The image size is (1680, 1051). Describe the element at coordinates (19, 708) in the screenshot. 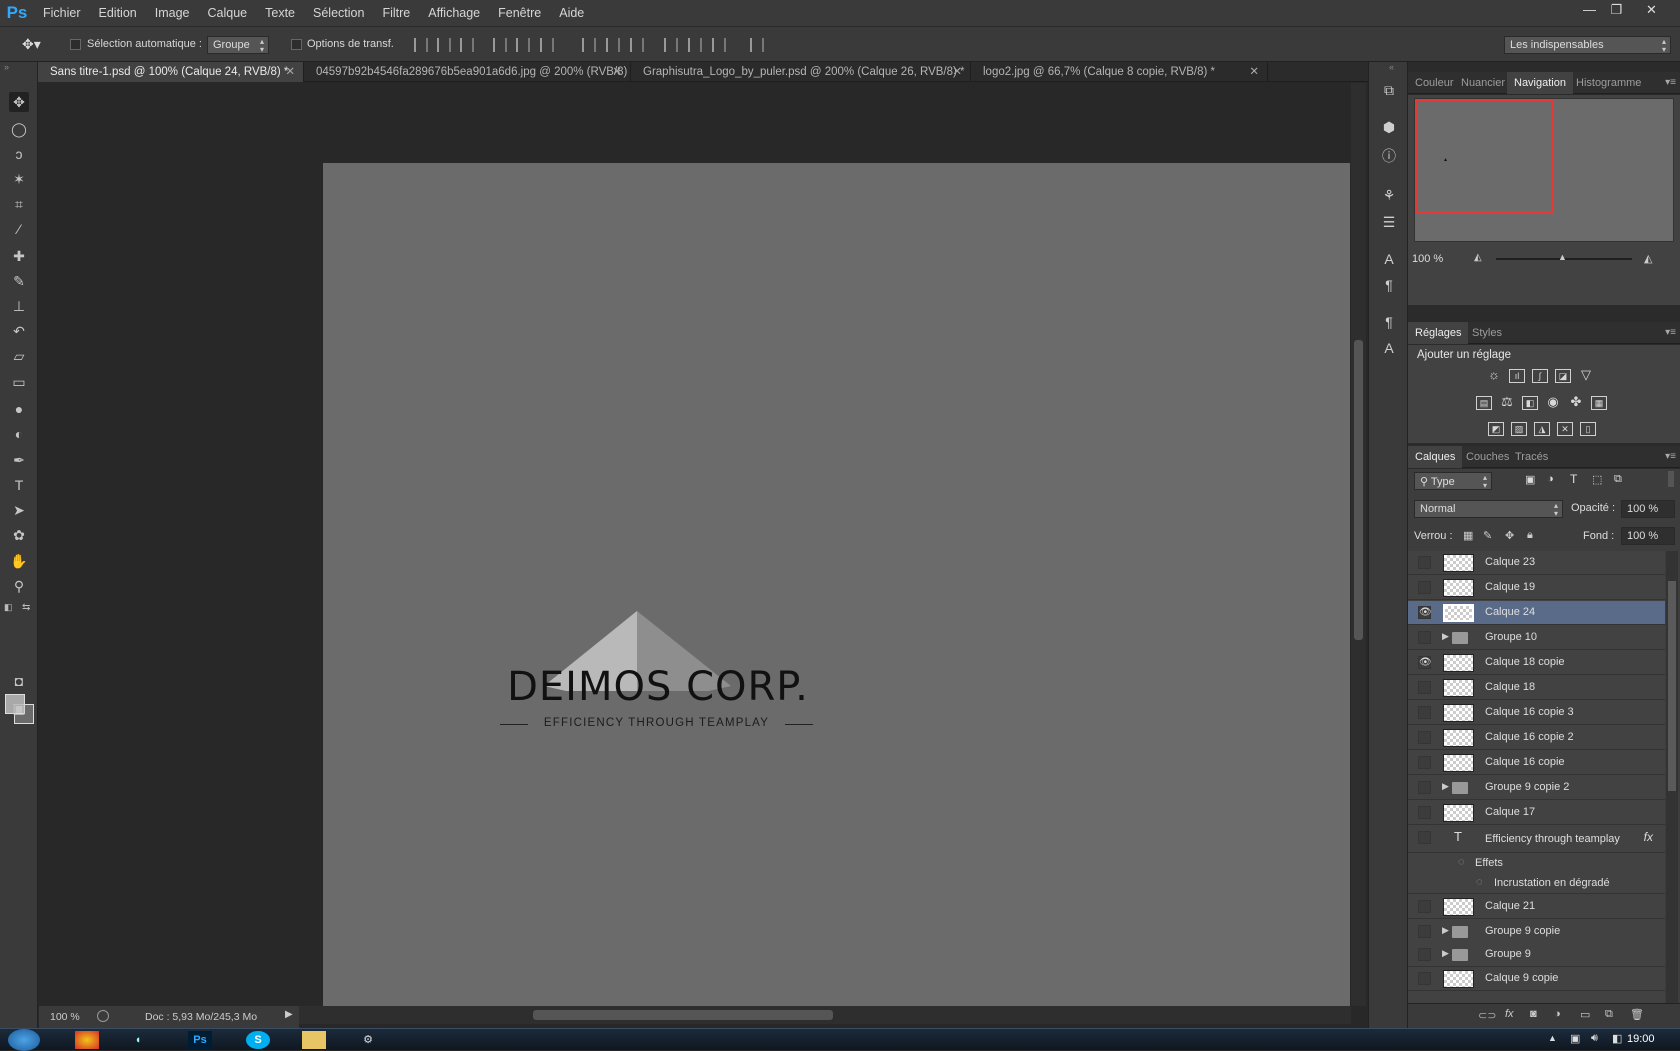

I see `screen-mode-icon: ▣` at that location.